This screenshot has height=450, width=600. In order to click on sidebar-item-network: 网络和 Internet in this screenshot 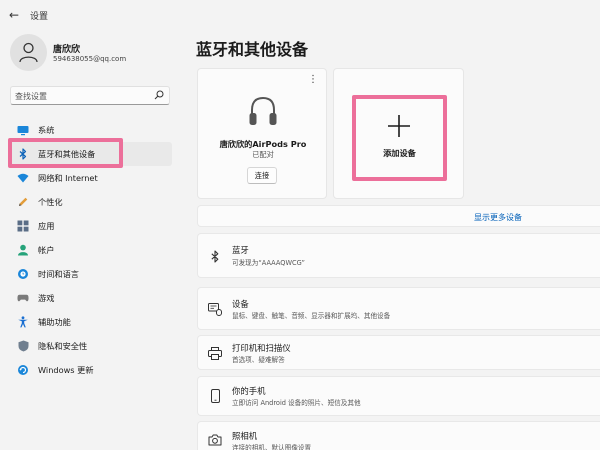, I will do `click(90, 178)`.